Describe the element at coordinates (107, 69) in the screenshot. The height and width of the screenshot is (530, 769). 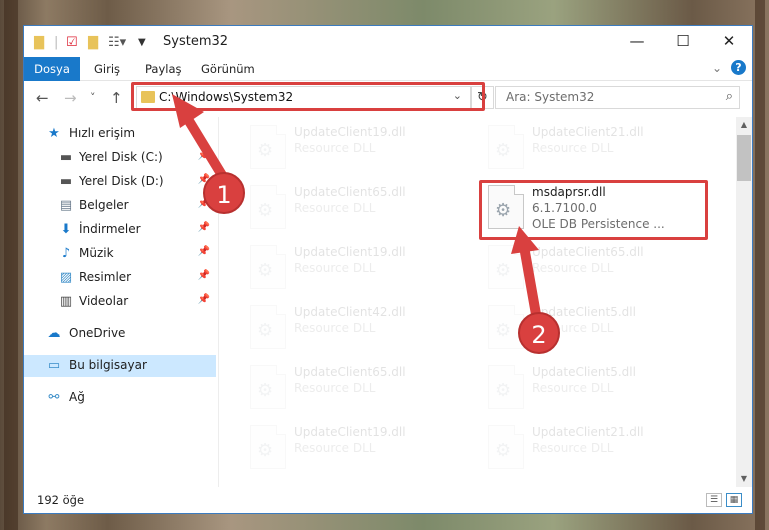
I see `tab-home: Giriş` at that location.